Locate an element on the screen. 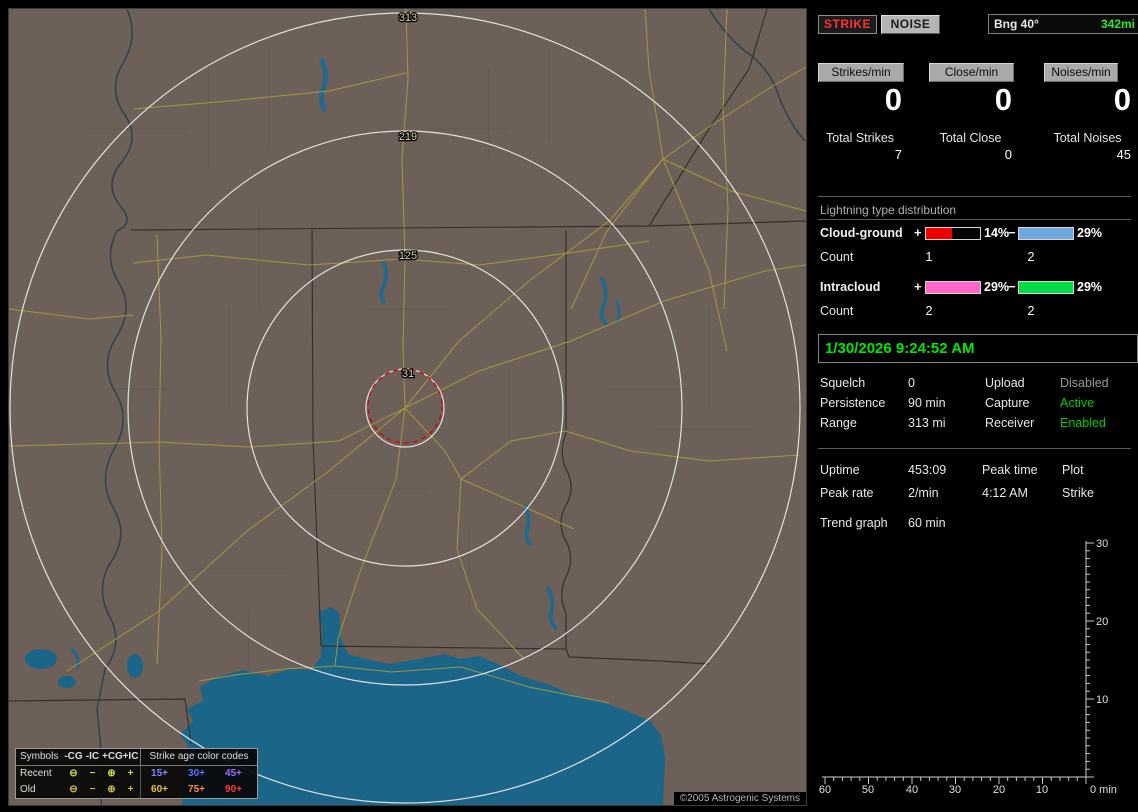  x-tick-10: 10 is located at coordinates (1042, 790).